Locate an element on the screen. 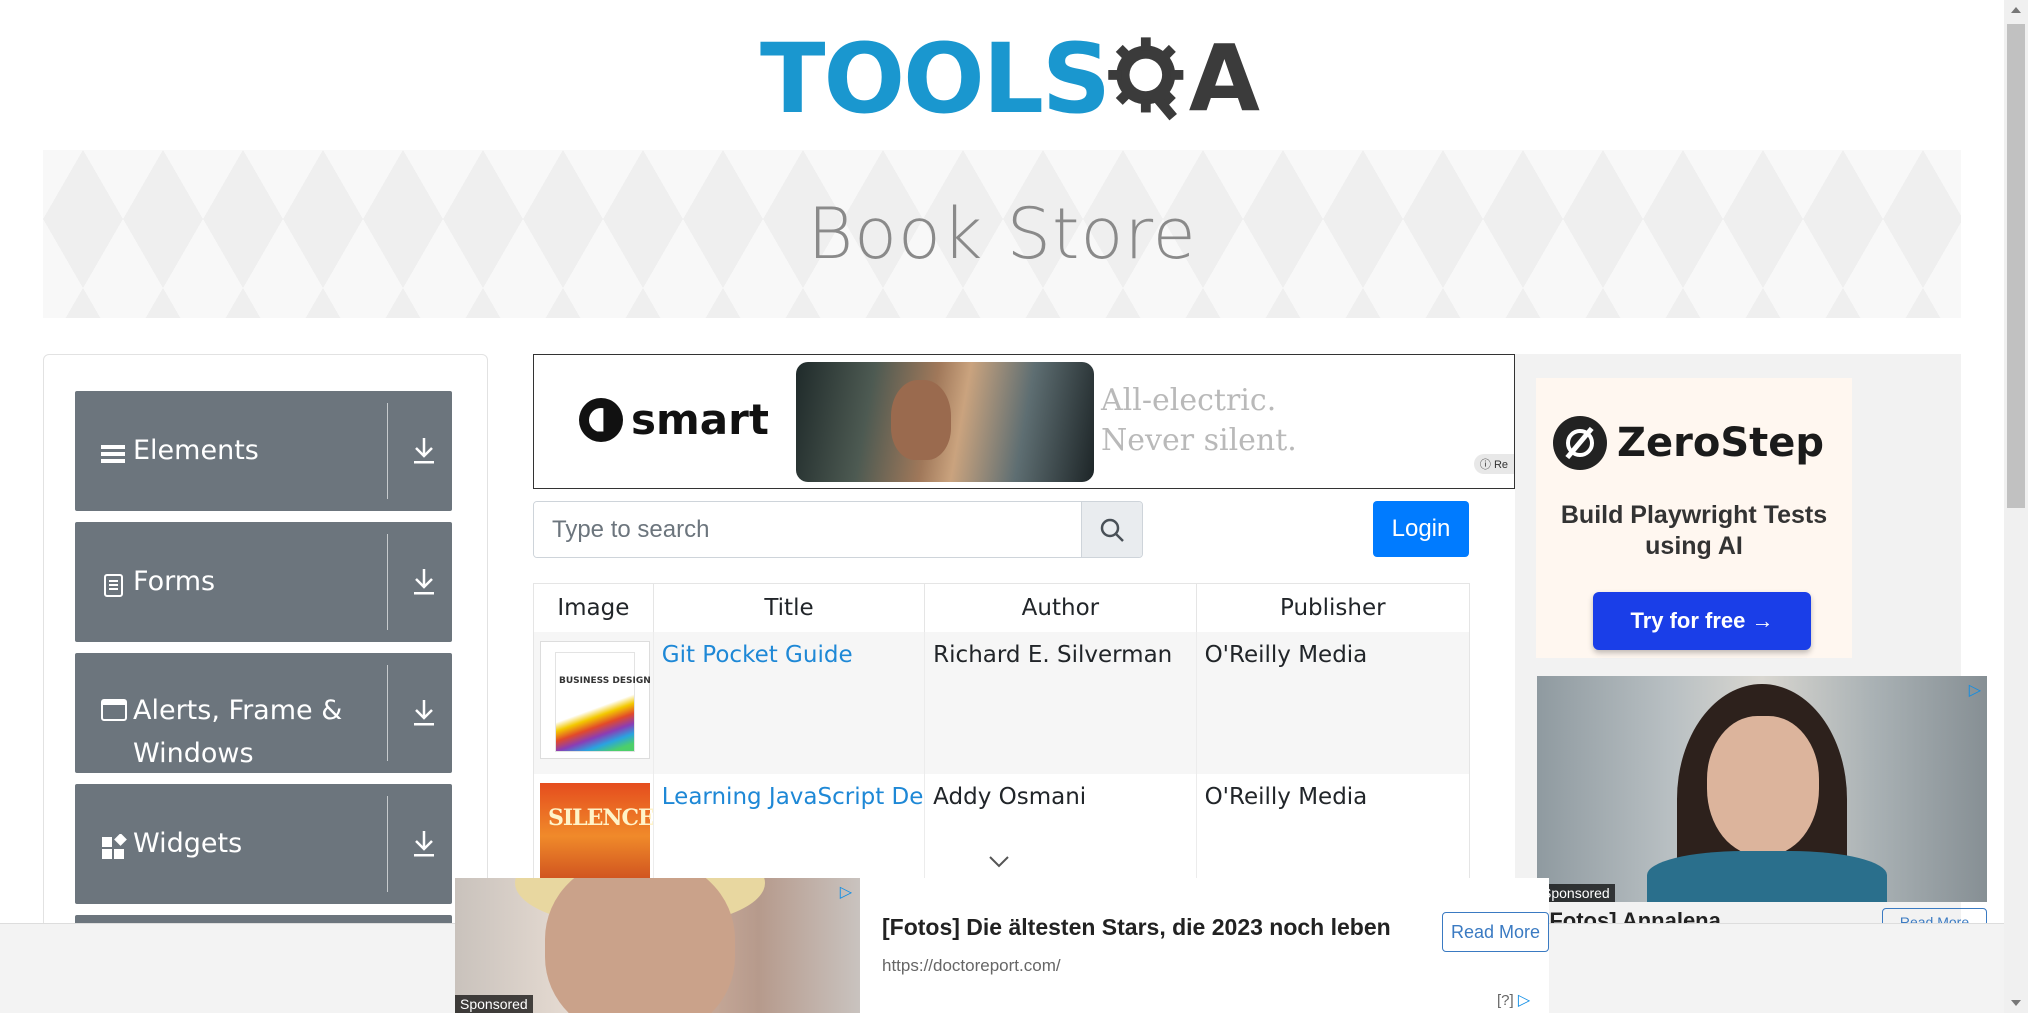 This screenshot has width=2028, height=1013. sidebar-group-label: Alerts, Frame & Windows is located at coordinates (238, 732).